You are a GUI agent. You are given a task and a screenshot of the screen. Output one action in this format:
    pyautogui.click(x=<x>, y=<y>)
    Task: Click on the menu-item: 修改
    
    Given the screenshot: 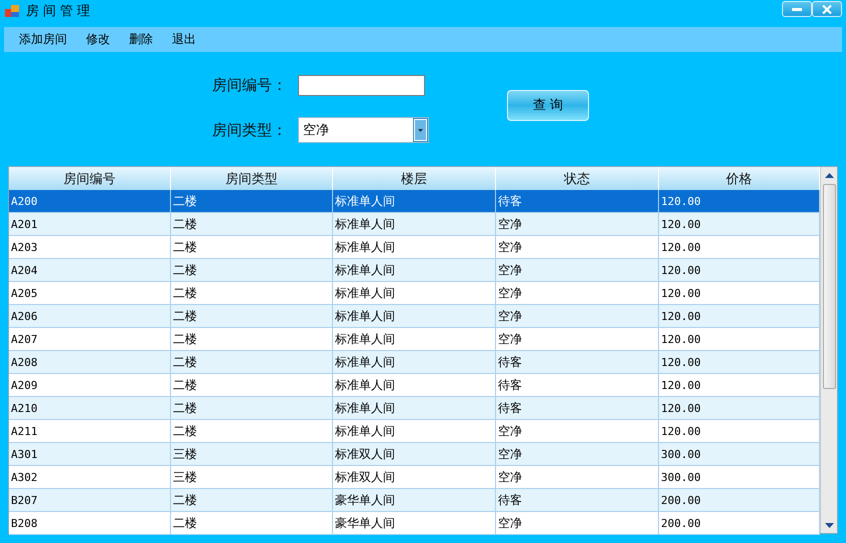 What is the action you would take?
    pyautogui.click(x=98, y=39)
    